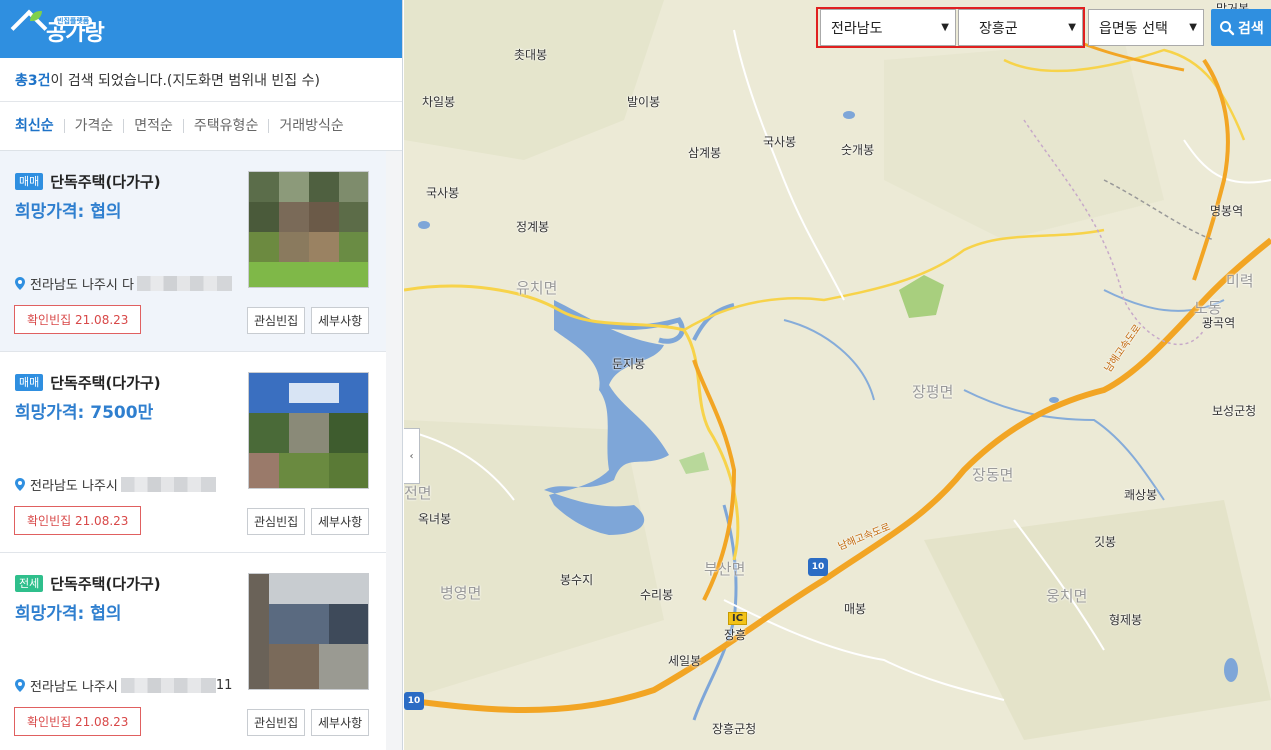 The width and height of the screenshot is (1271, 750). What do you see at coordinates (201, 29) in the screenshot?
I see `logo-bar: 빈집플랫폼 공가랑` at bounding box center [201, 29].